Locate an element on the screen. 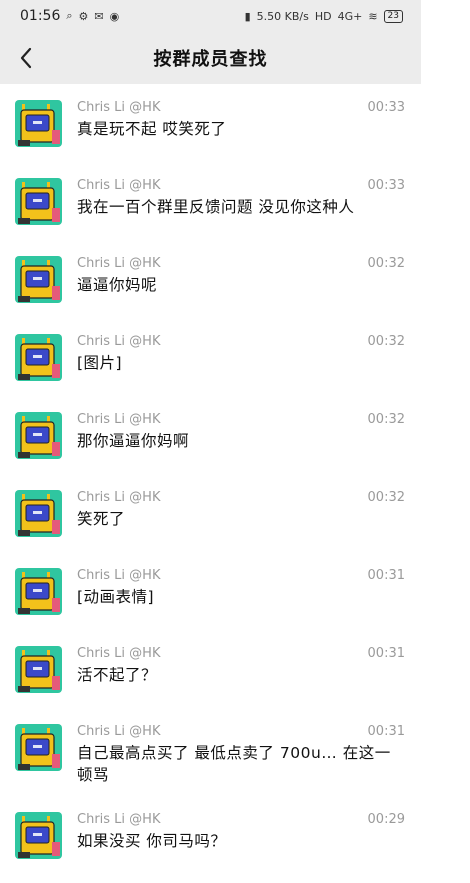  search-icon: ⌕ is located at coordinates (69, 15).